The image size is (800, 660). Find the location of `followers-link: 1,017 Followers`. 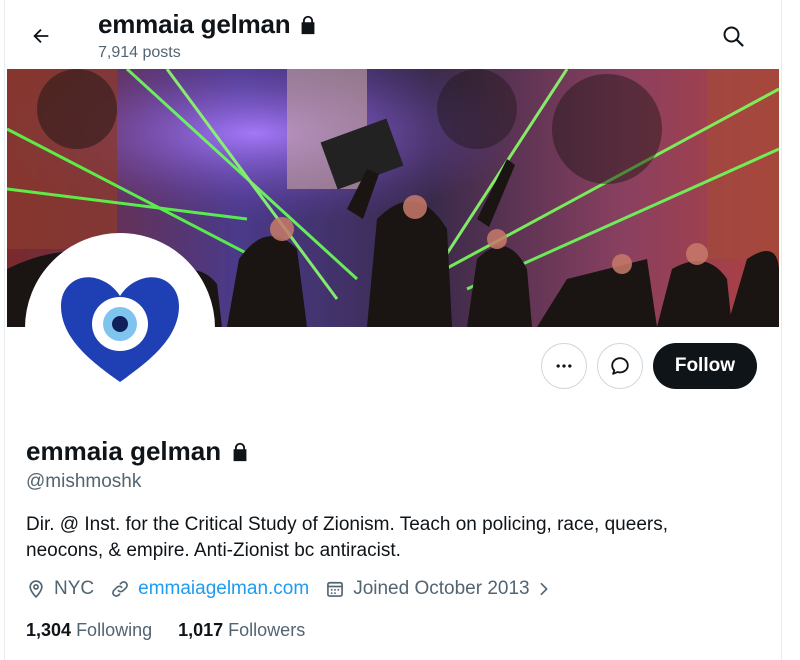

followers-link: 1,017 Followers is located at coordinates (241, 630).